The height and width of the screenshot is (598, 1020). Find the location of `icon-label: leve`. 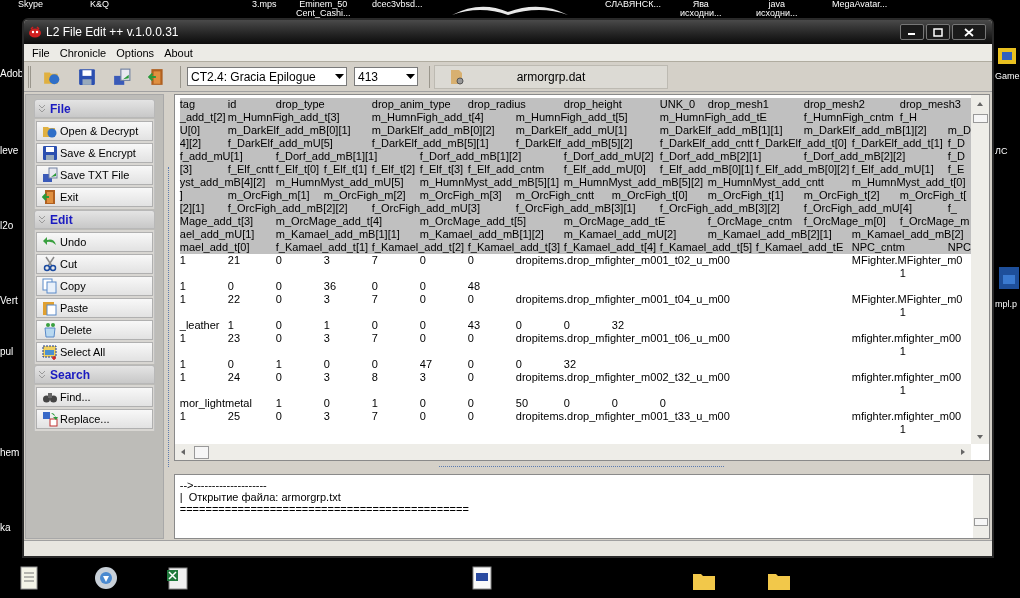

icon-label: leve is located at coordinates (9, 151).